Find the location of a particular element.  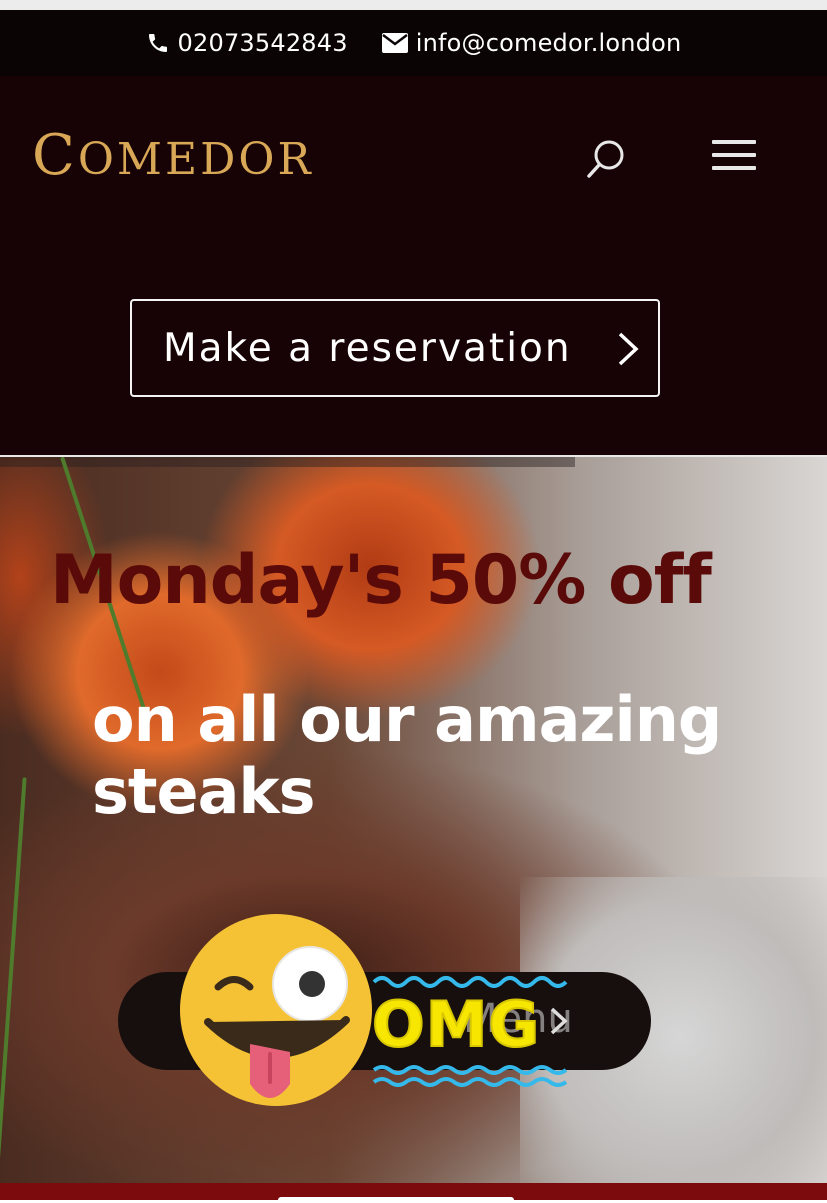

phone-icon is located at coordinates (157, 43).